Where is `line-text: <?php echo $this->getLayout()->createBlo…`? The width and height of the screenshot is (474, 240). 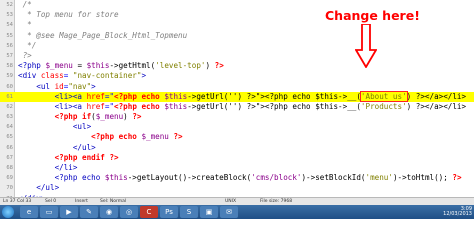 line-text: <?php echo $this->getLayout()->createBlo… is located at coordinates (240, 178).